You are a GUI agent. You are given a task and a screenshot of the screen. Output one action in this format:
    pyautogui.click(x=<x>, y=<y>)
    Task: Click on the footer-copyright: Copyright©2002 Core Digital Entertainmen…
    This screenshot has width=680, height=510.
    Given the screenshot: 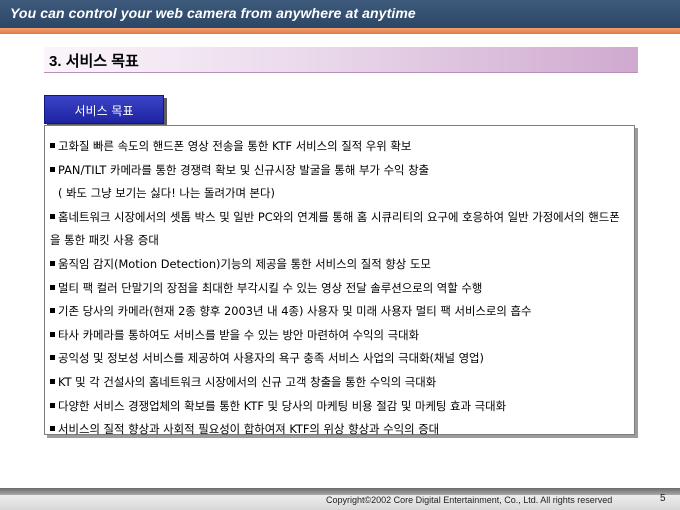 What is the action you would take?
    pyautogui.click(x=469, y=500)
    